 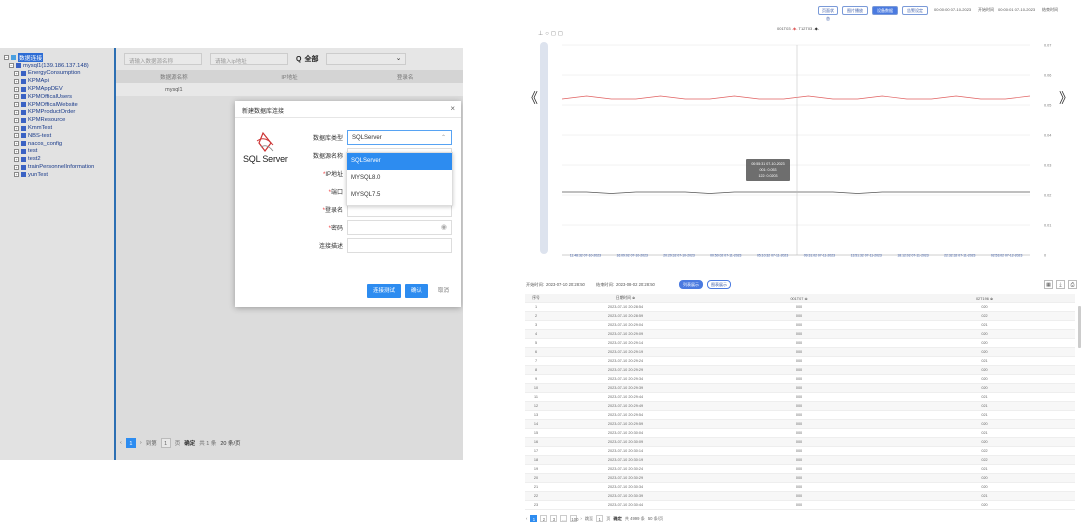 I want to click on table-row: 14 2023-07-10 20:29:59 000 020, so click(x=800, y=424).